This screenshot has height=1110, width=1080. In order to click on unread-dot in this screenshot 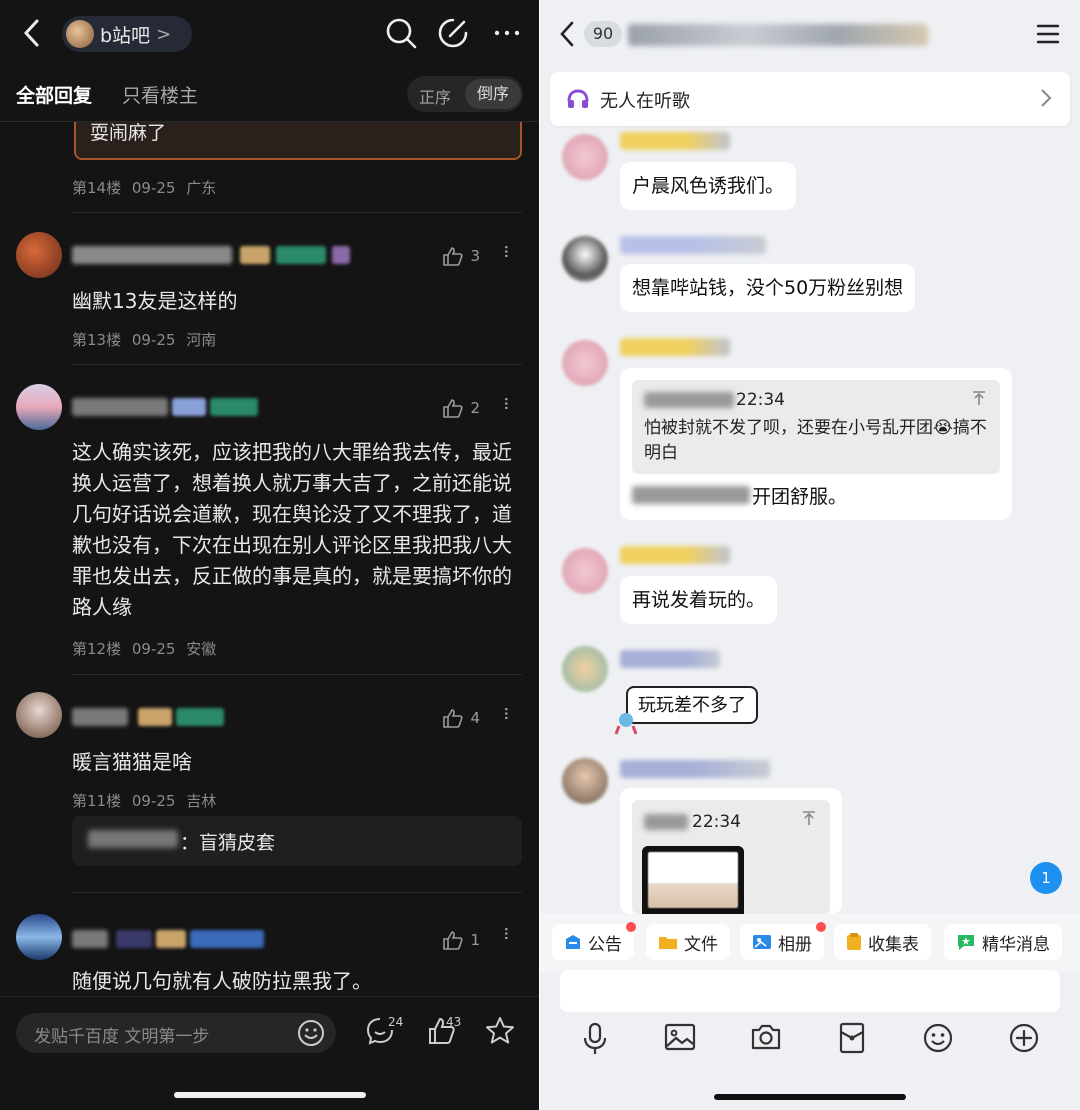, I will do `click(821, 927)`.